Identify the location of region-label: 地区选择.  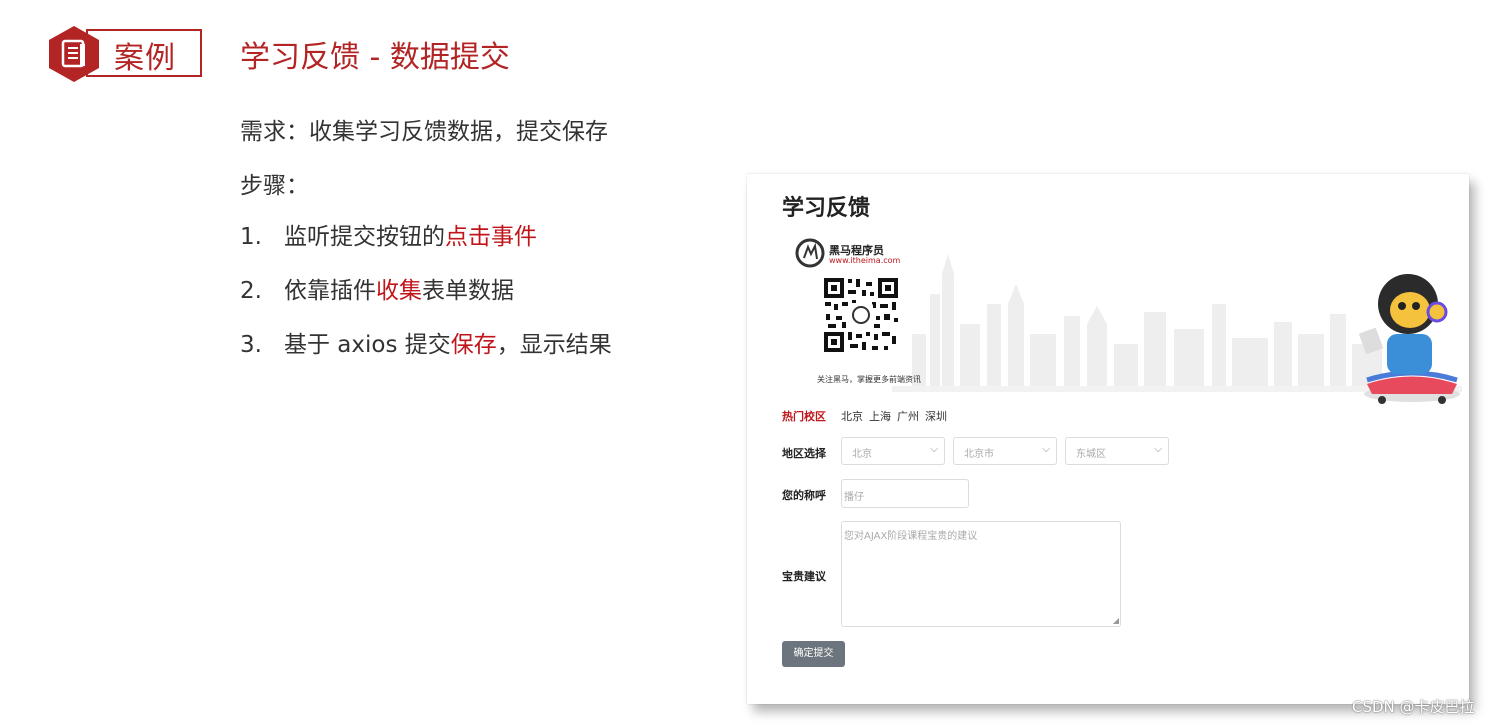
(804, 453).